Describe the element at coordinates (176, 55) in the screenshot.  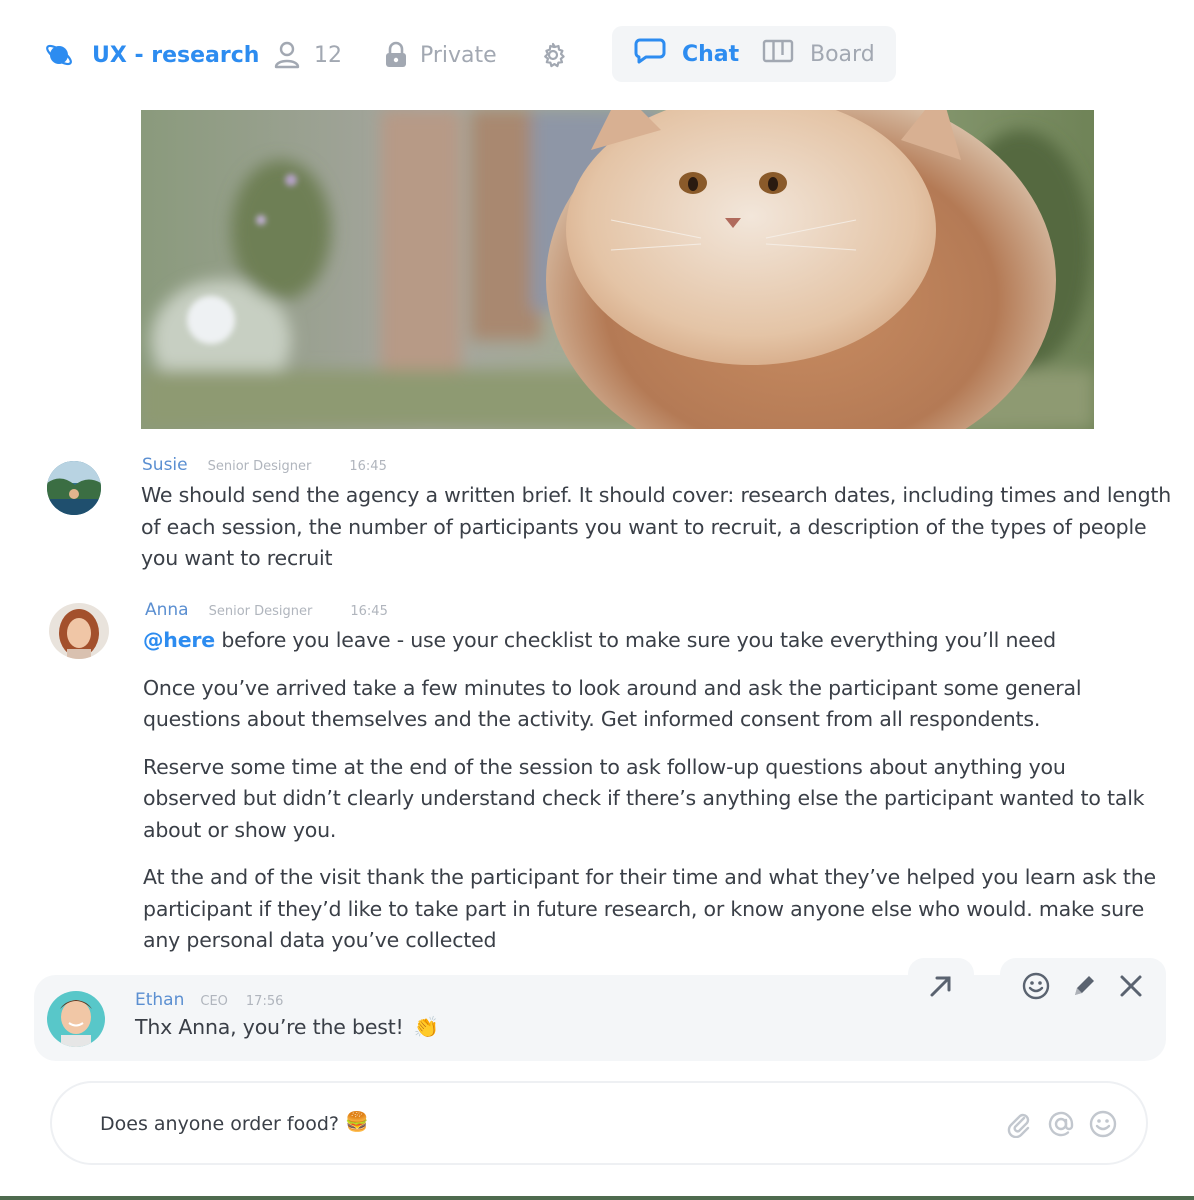
I see `channel-name-label: UX - research` at that location.